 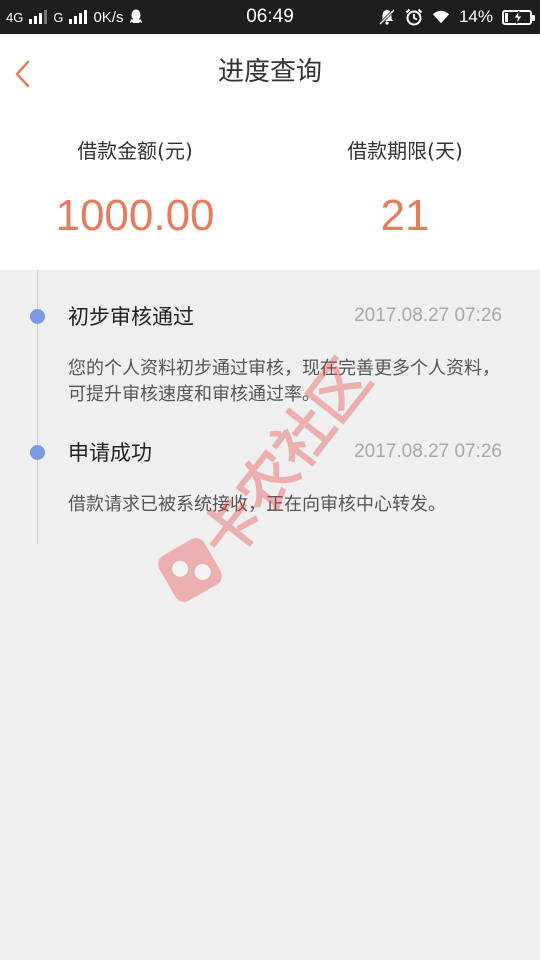 I want to click on timeline-item-title: 初步审核通过, so click(x=131, y=317).